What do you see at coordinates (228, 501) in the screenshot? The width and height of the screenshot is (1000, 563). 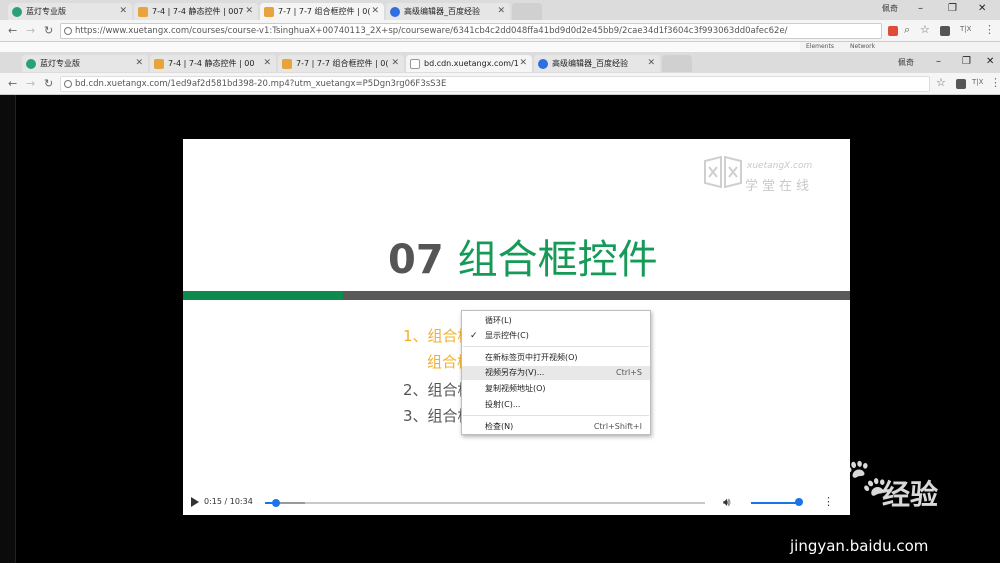 I see `time-display: 0:15 / 10:34` at bounding box center [228, 501].